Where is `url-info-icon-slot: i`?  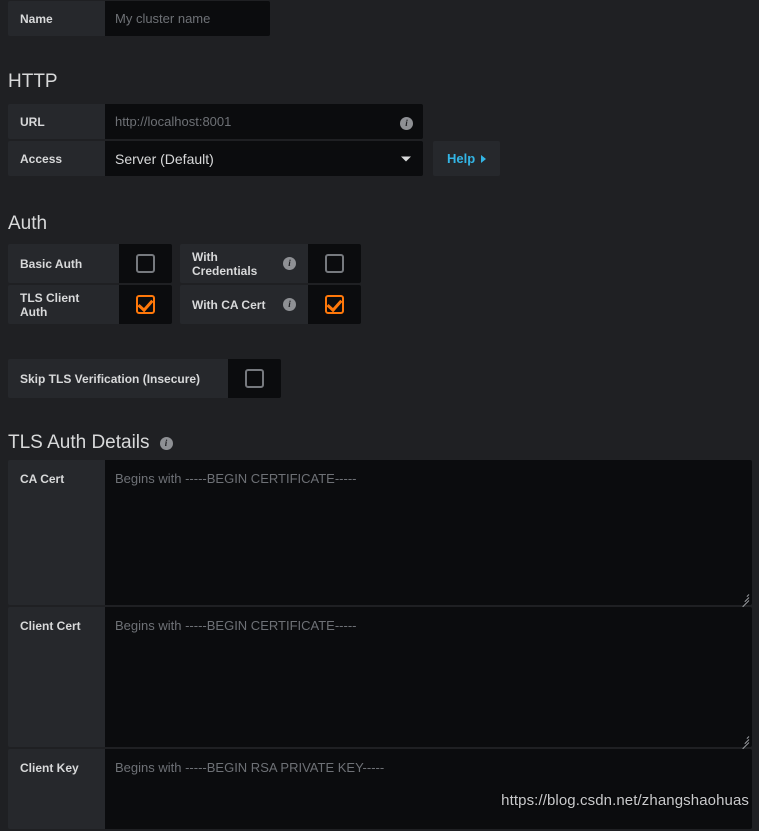 url-info-icon-slot: i is located at coordinates (406, 122).